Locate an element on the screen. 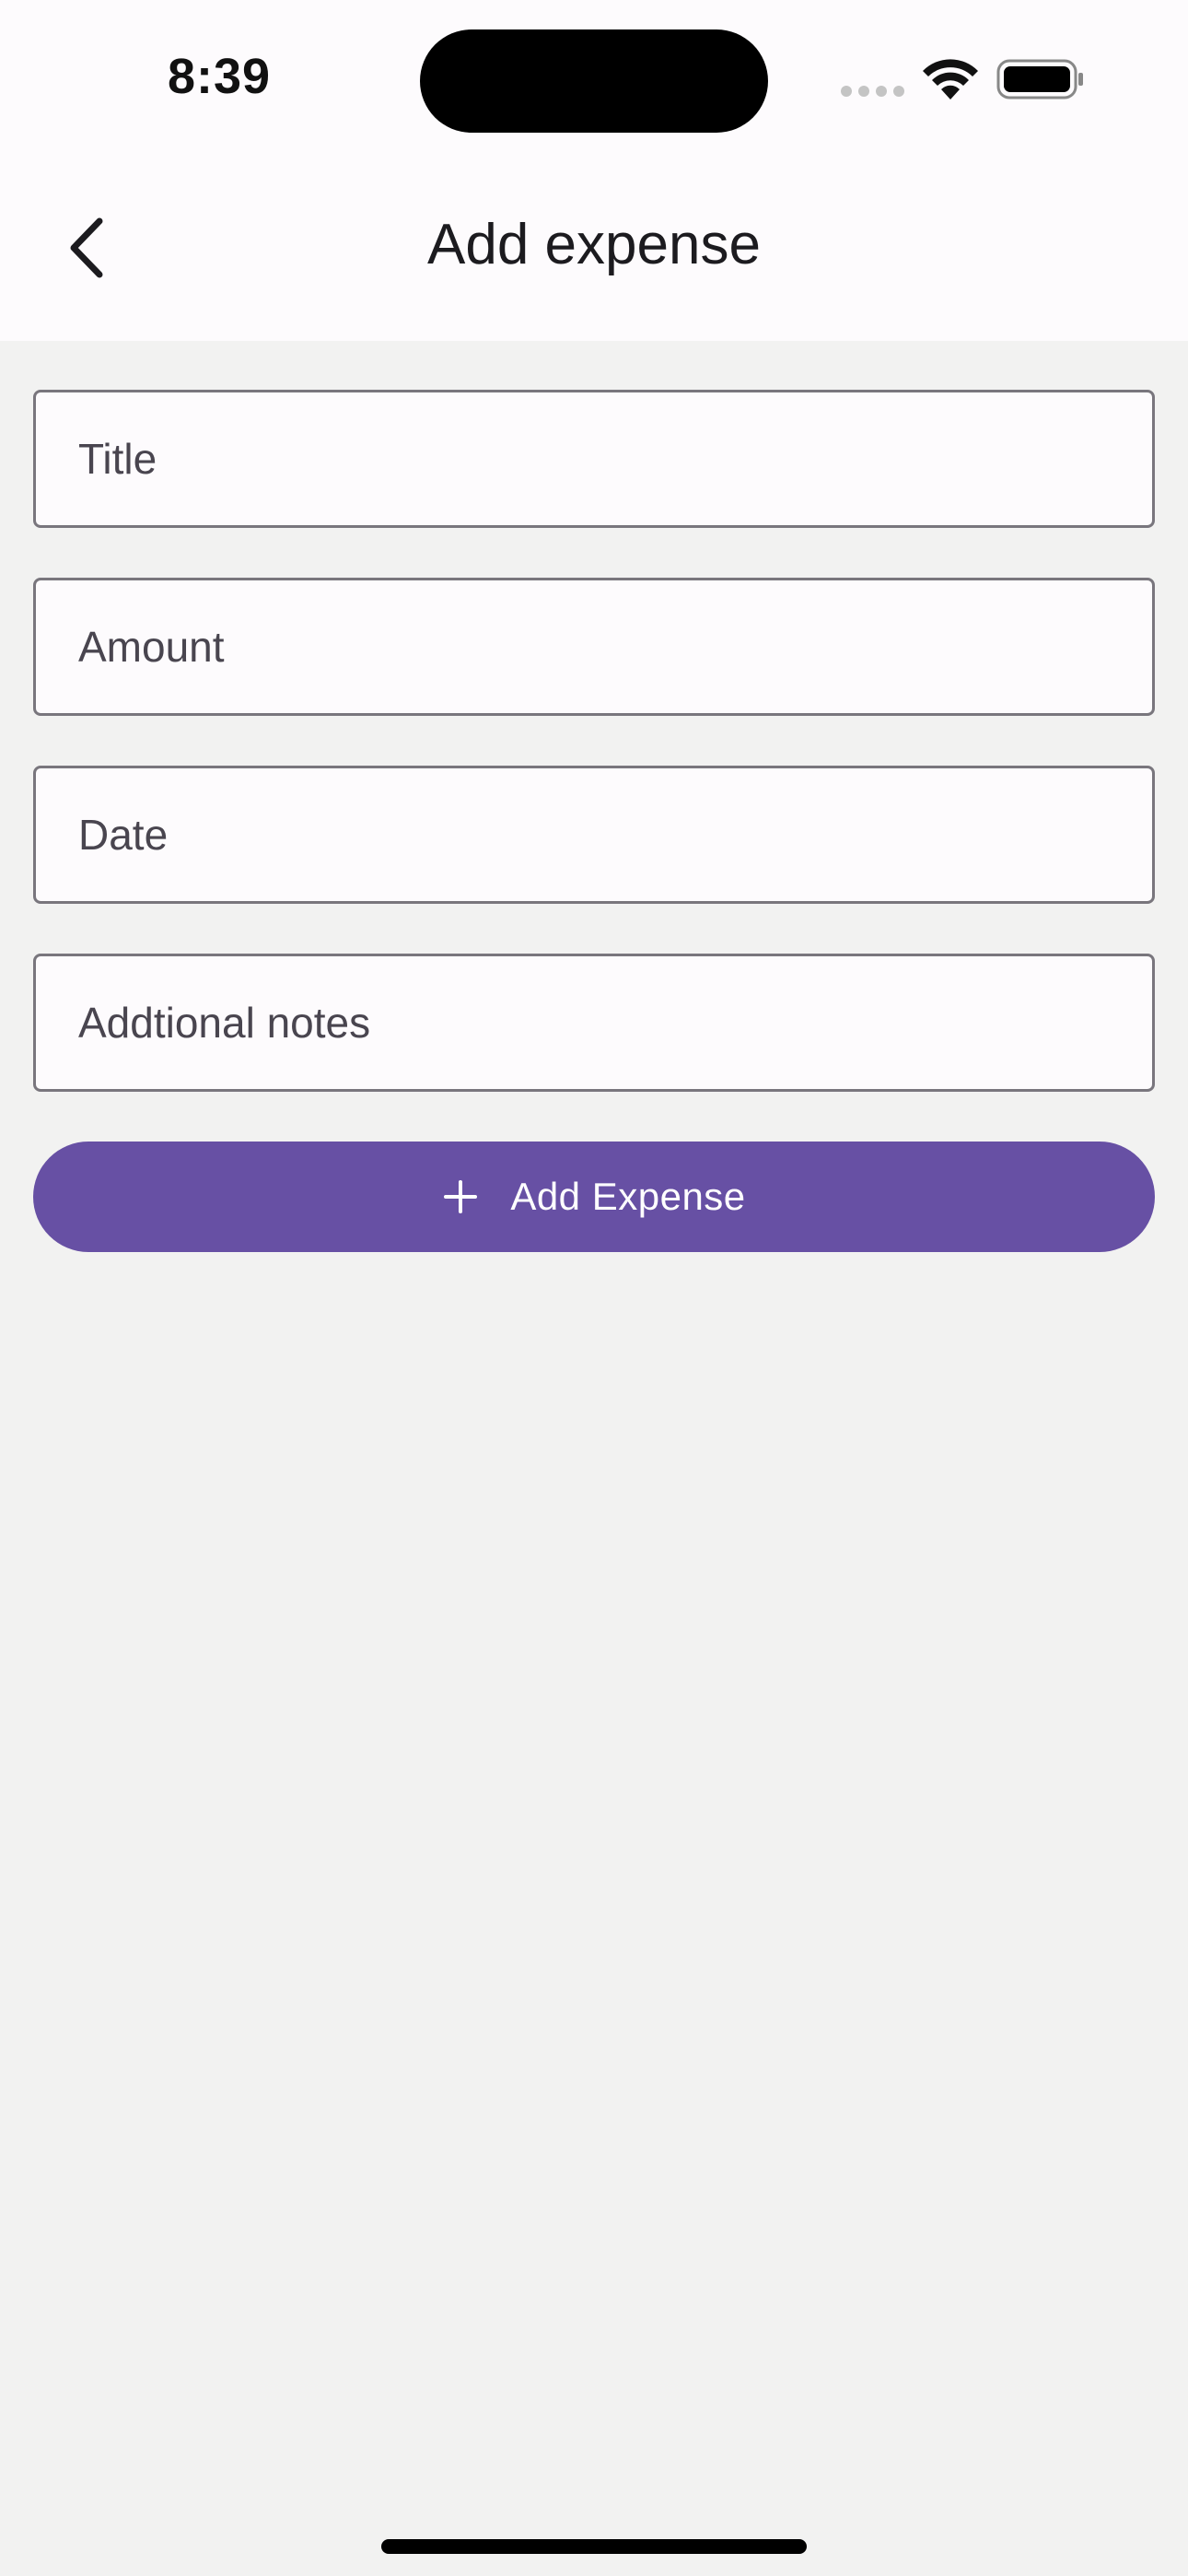 The image size is (1188, 2576). app-header: Add expense is located at coordinates (594, 254).